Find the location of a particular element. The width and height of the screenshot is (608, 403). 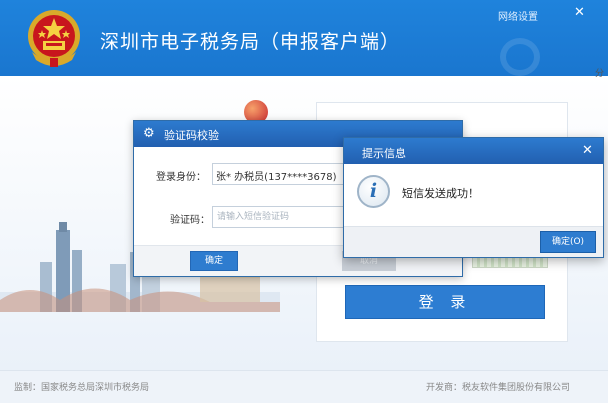

info-icon: i is located at coordinates (373, 191).